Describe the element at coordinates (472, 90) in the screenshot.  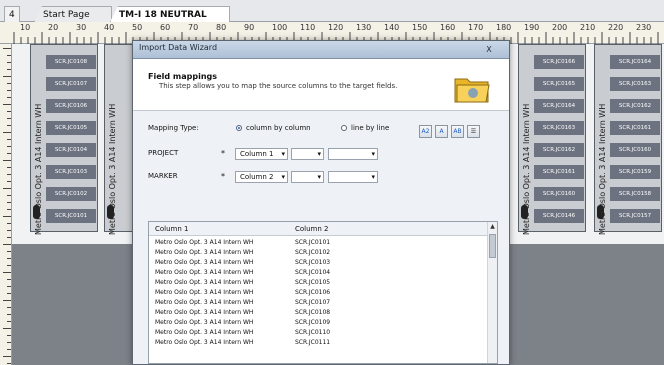
I see `folder-icon` at that location.